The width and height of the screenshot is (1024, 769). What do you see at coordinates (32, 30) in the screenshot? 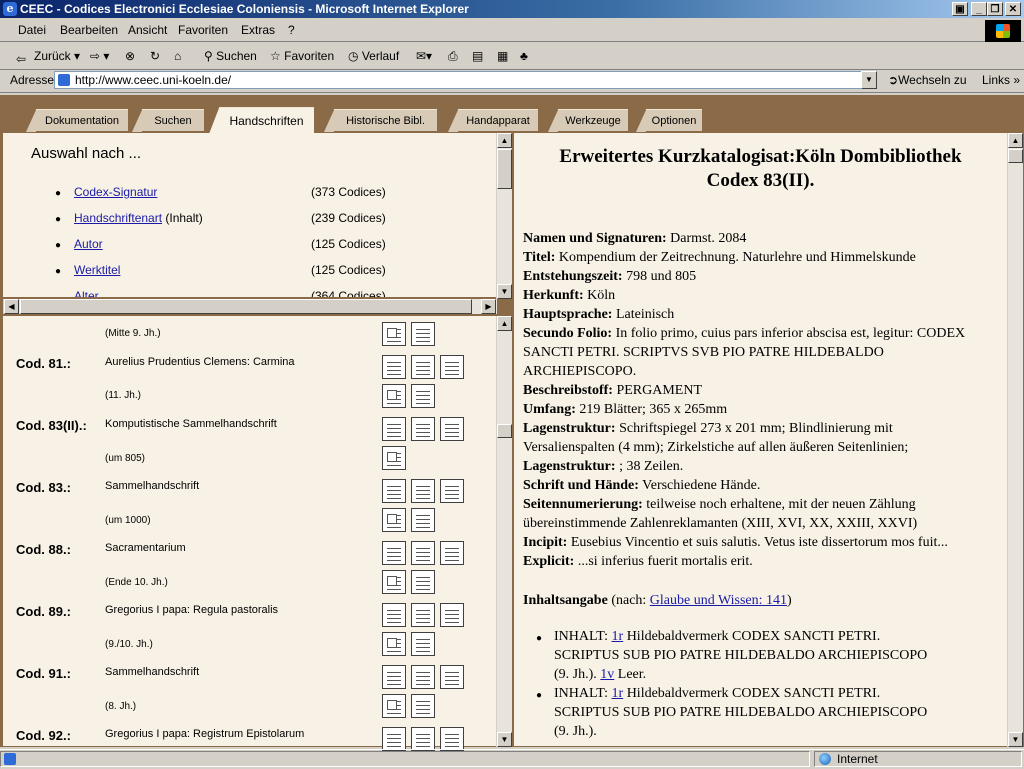
I see `menu-datei: Datei` at bounding box center [32, 30].